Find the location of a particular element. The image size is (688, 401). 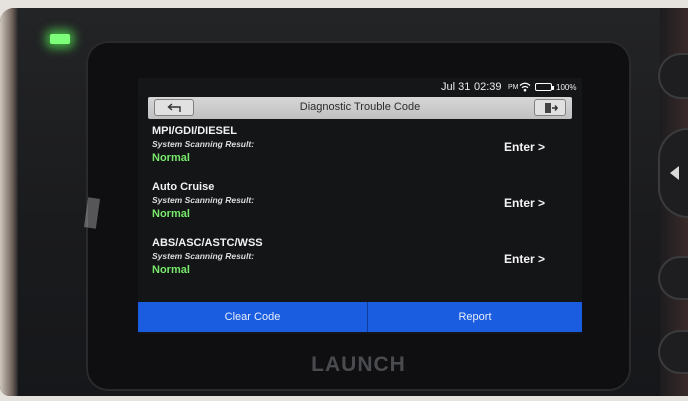

status-bar: Jul 31 02:39 PM 100% is located at coordinates (360, 87).